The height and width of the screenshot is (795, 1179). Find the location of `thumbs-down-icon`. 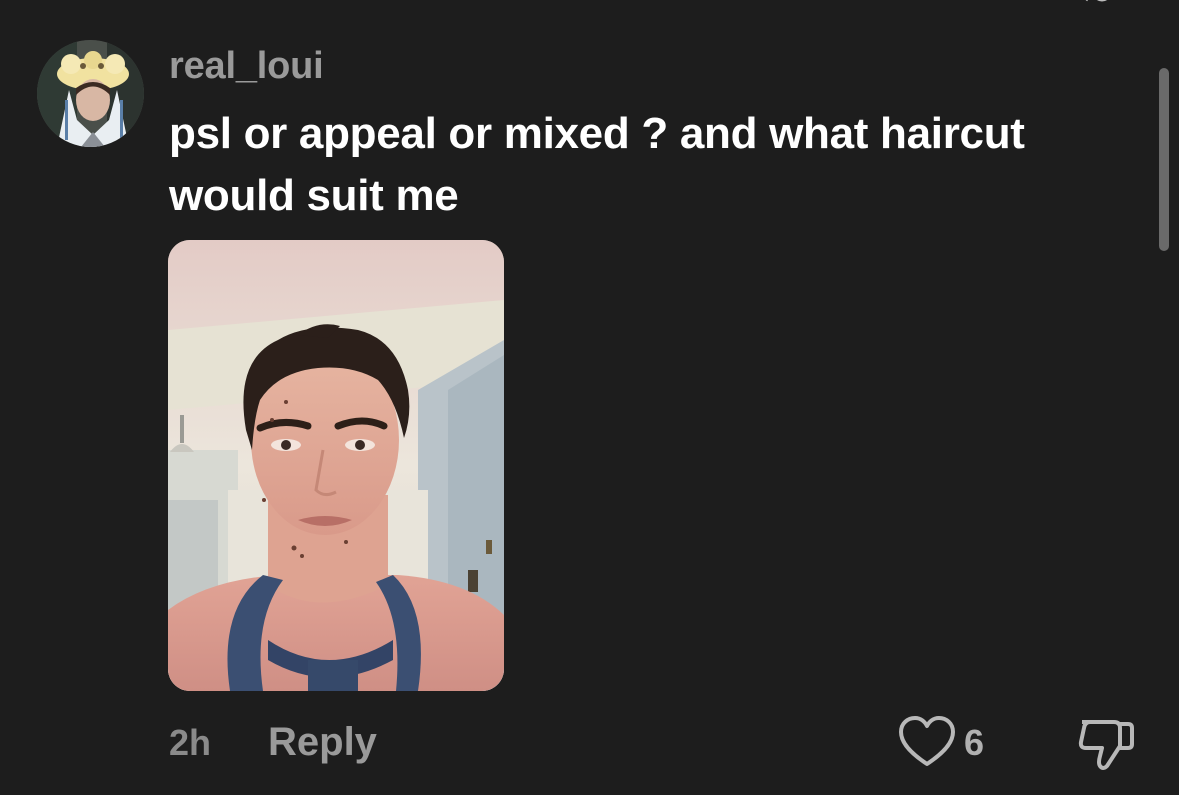

thumbs-down-icon is located at coordinates (1106, 743).